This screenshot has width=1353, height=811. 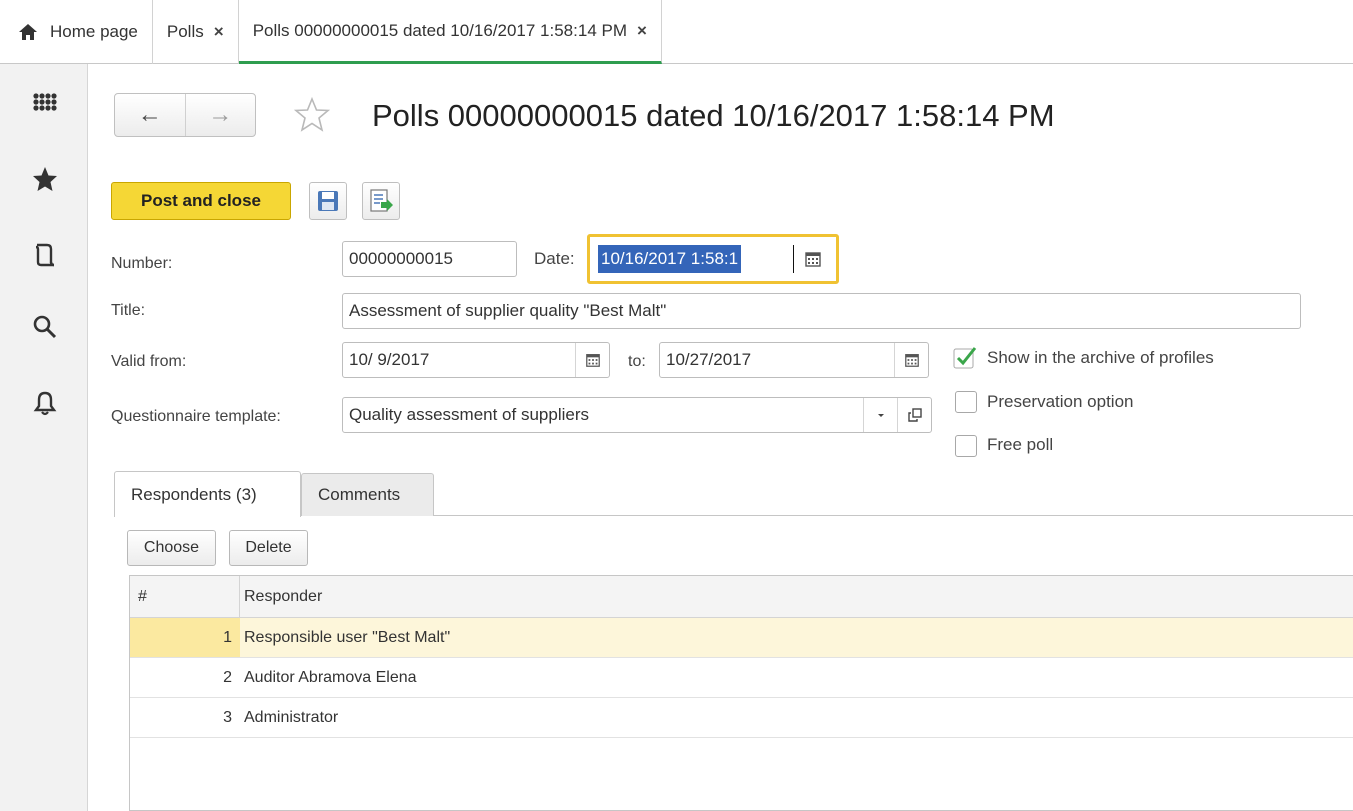 I want to click on post-and-close-button: Post and close, so click(x=201, y=201).